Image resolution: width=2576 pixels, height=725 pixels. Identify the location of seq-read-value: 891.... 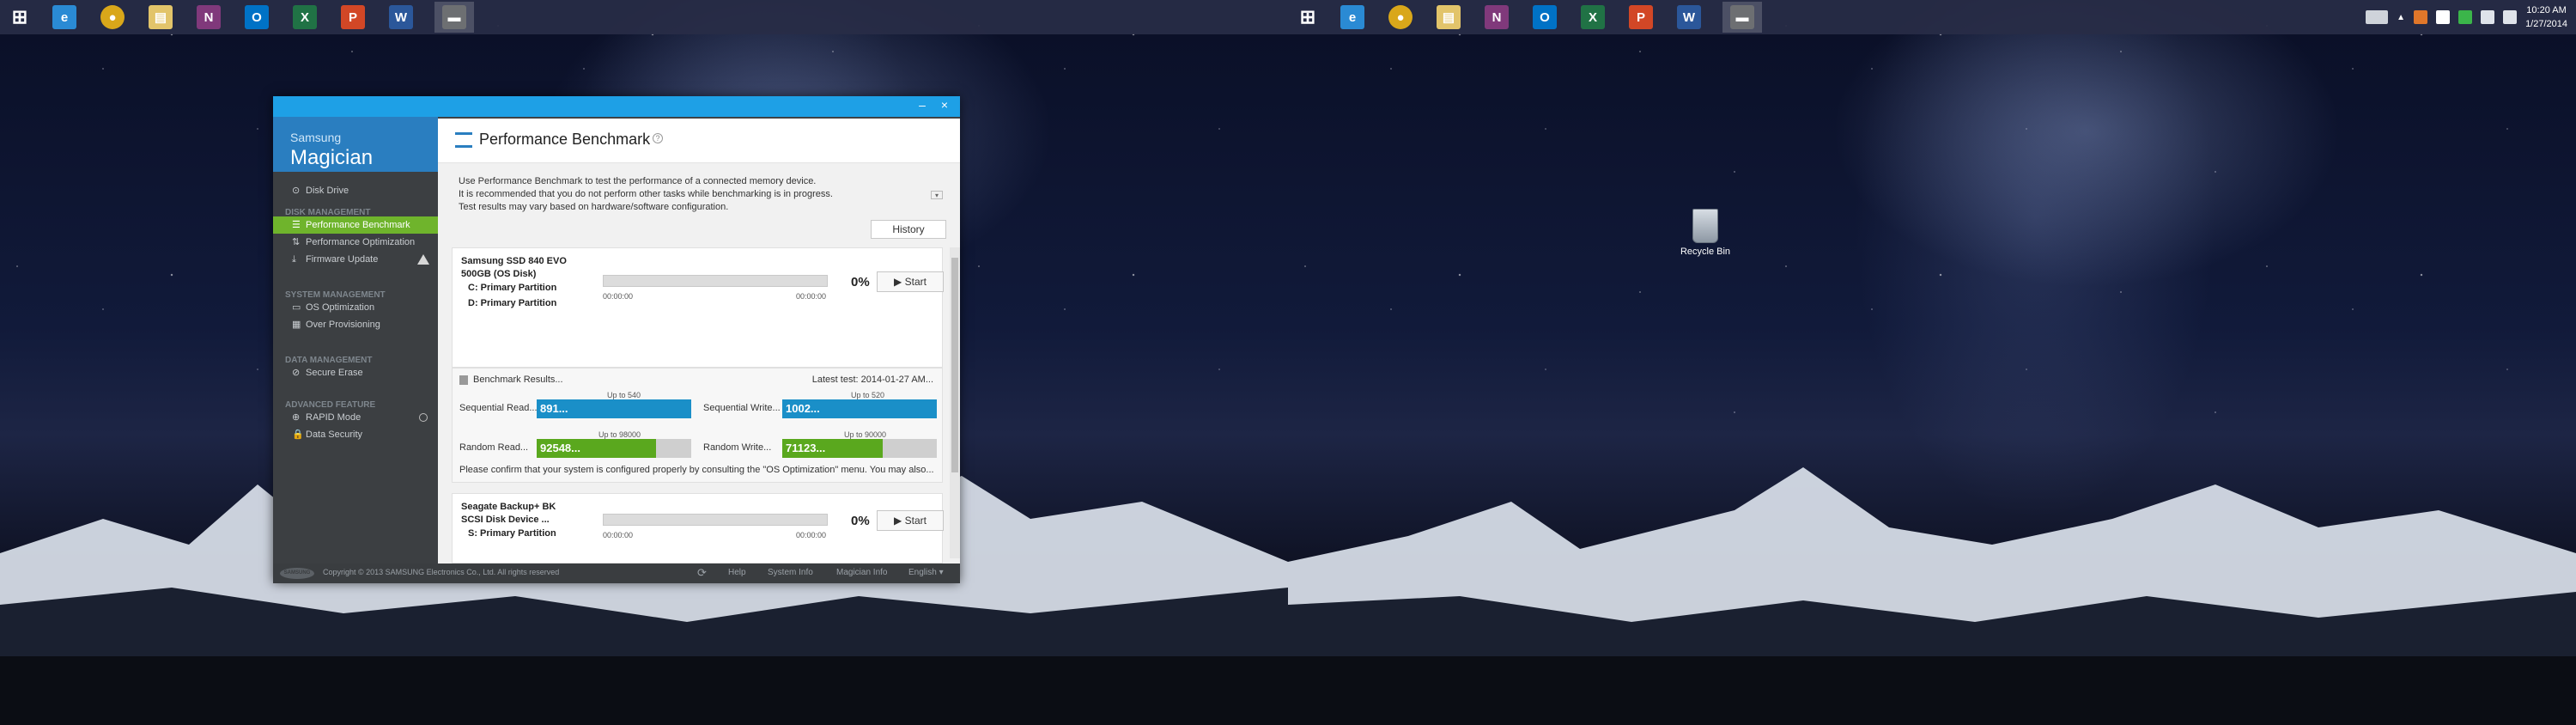
(614, 408).